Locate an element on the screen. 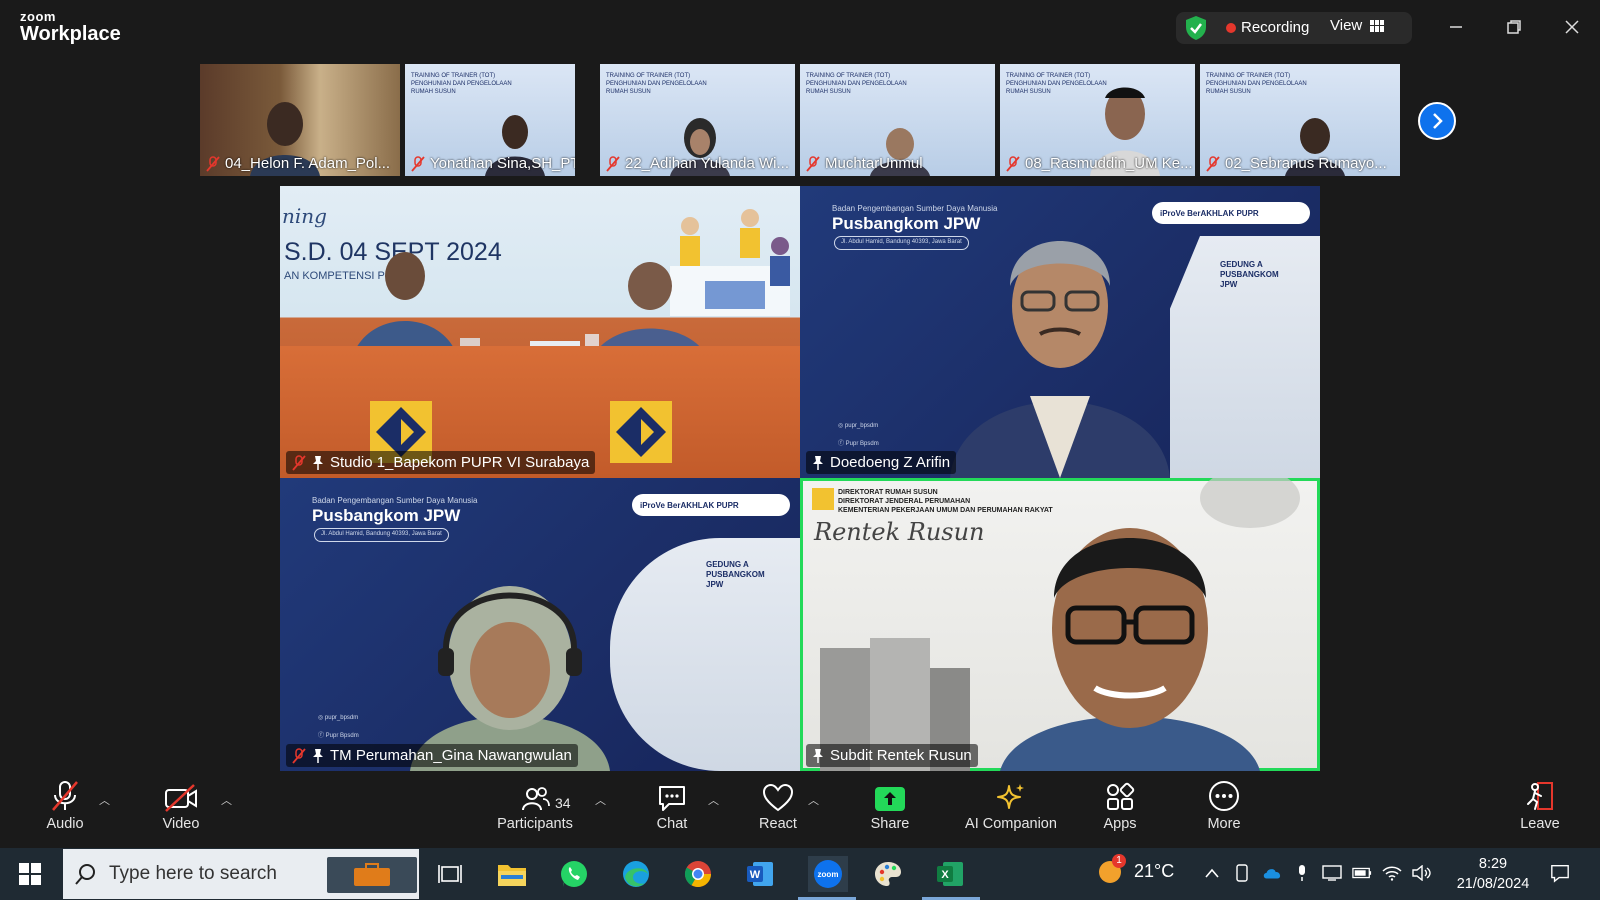  meeting-toolbar: Audio ︿ Video ︿ Participants 34 ︿ Chat ︿ is located at coordinates (800, 812).